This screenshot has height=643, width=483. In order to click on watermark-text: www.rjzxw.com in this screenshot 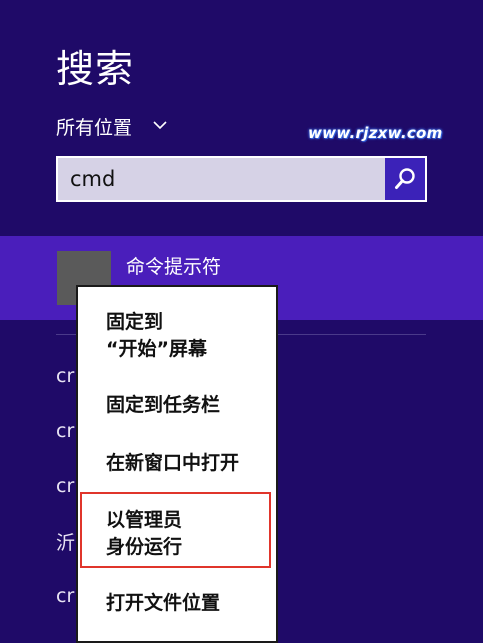, I will do `click(375, 133)`.